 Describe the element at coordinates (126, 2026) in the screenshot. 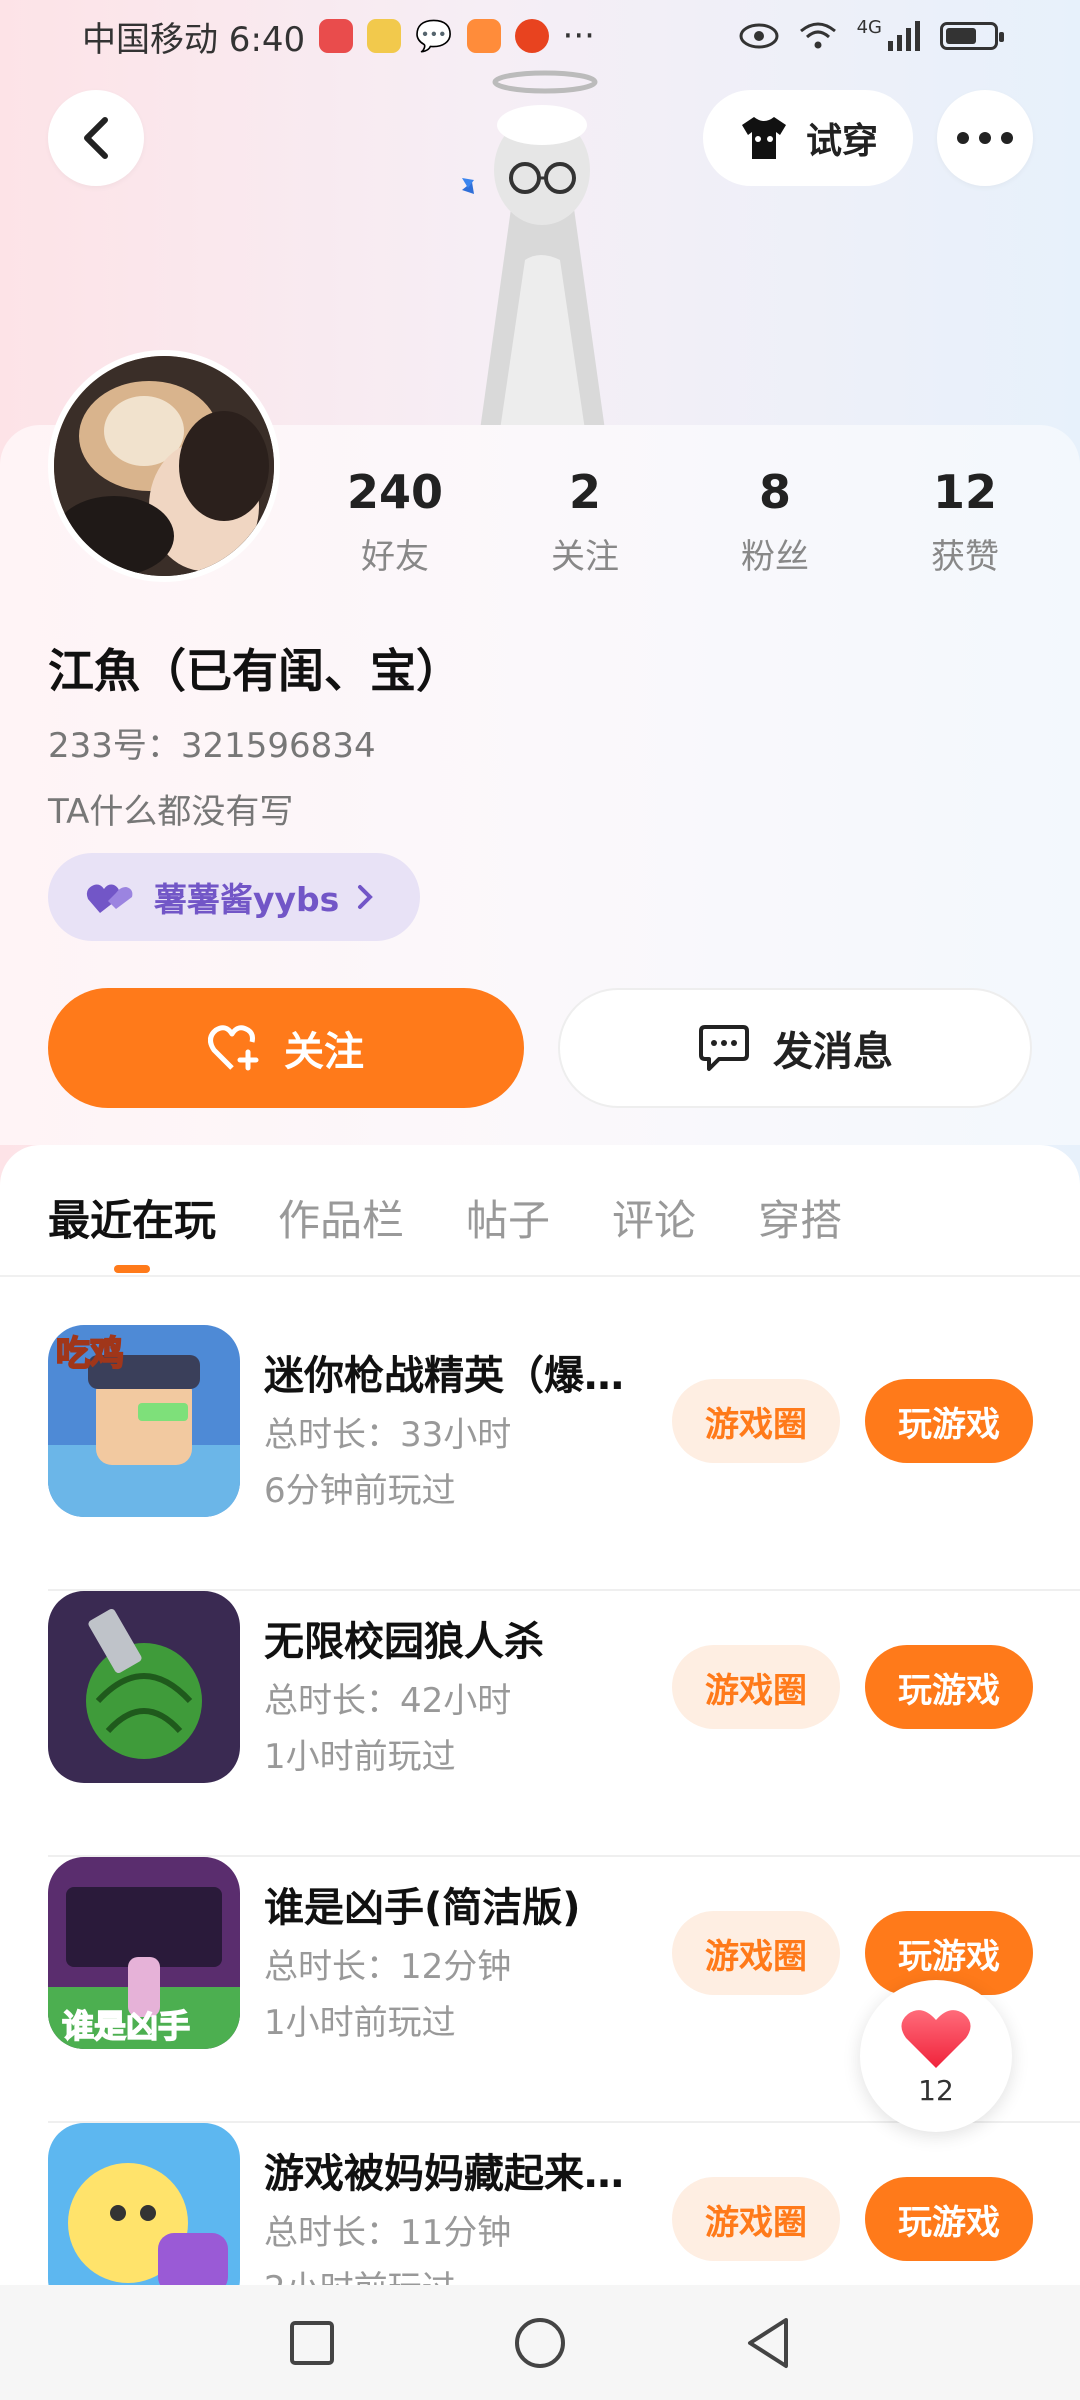

I see `game-icon-badge: 谁是凶手` at that location.